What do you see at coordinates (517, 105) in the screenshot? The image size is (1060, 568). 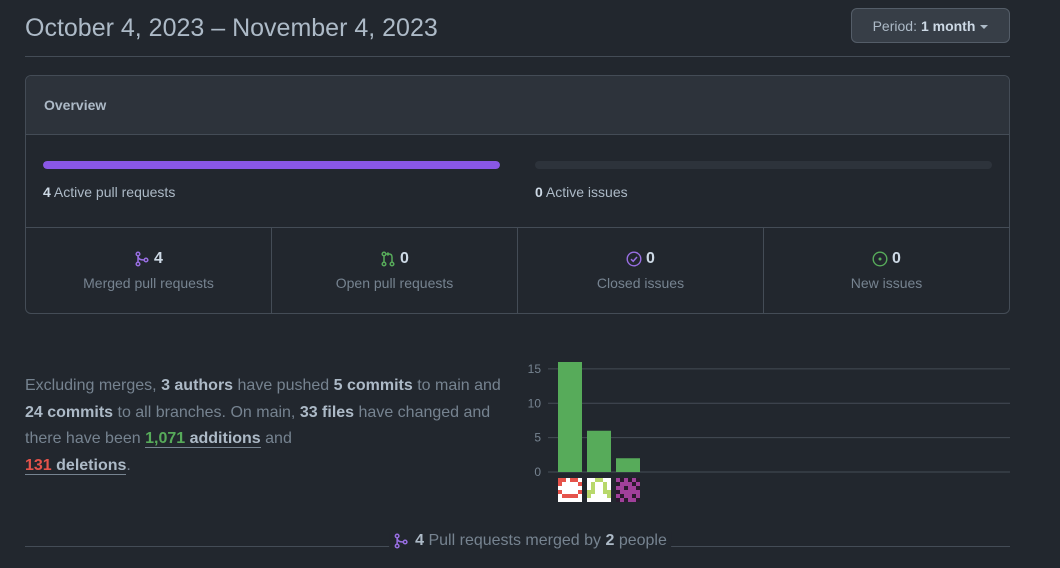 I see `overview-header: Overview` at bounding box center [517, 105].